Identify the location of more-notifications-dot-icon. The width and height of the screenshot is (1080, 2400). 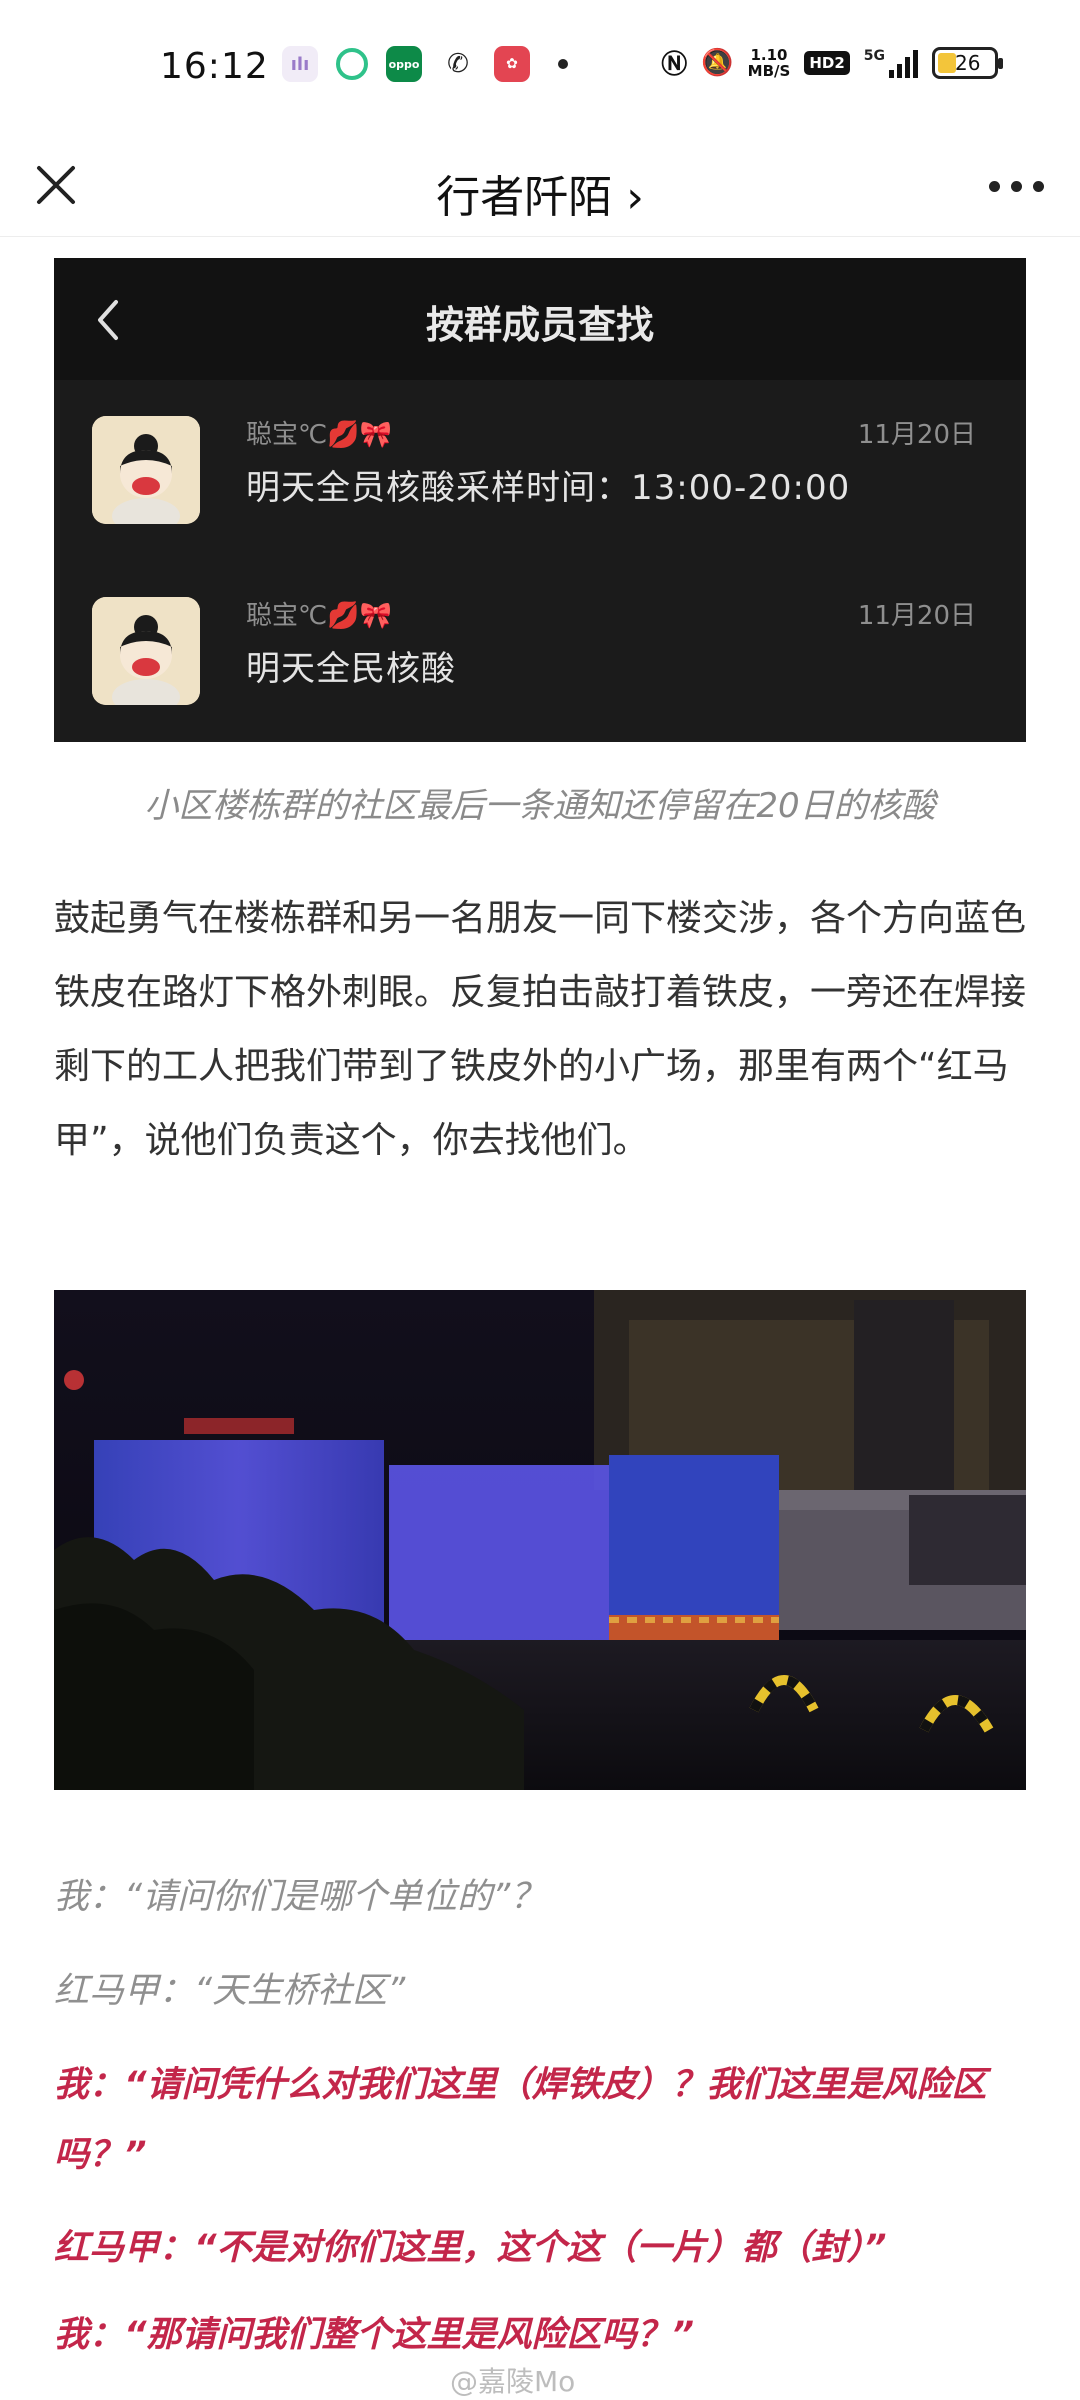
(563, 64).